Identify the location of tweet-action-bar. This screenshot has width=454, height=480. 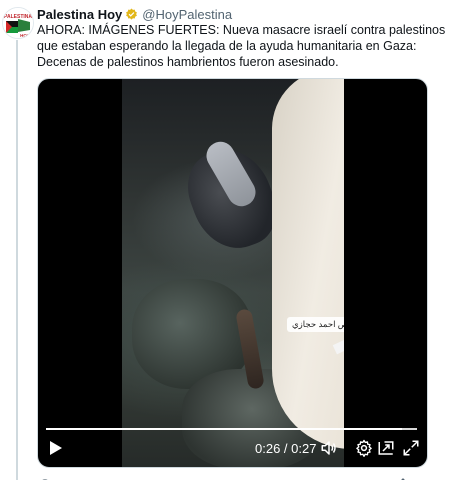
(237, 476).